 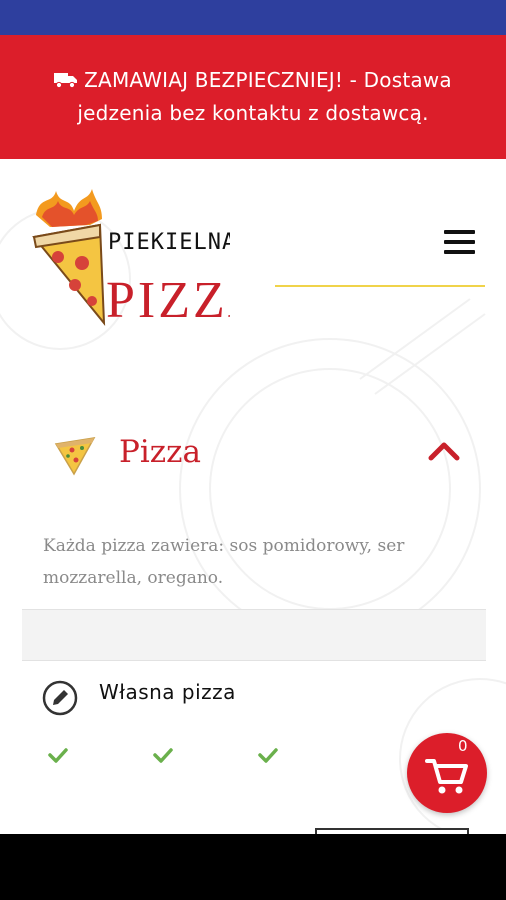 What do you see at coordinates (254, 455) in the screenshot?
I see `category-pizza-header: Pizza` at bounding box center [254, 455].